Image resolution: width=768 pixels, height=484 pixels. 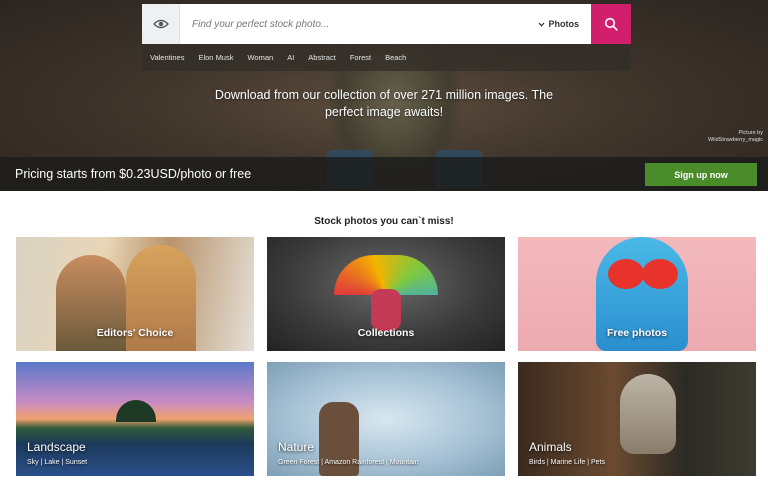 What do you see at coordinates (750, 133) in the screenshot?
I see `photo-credit-label: Picture by` at bounding box center [750, 133].